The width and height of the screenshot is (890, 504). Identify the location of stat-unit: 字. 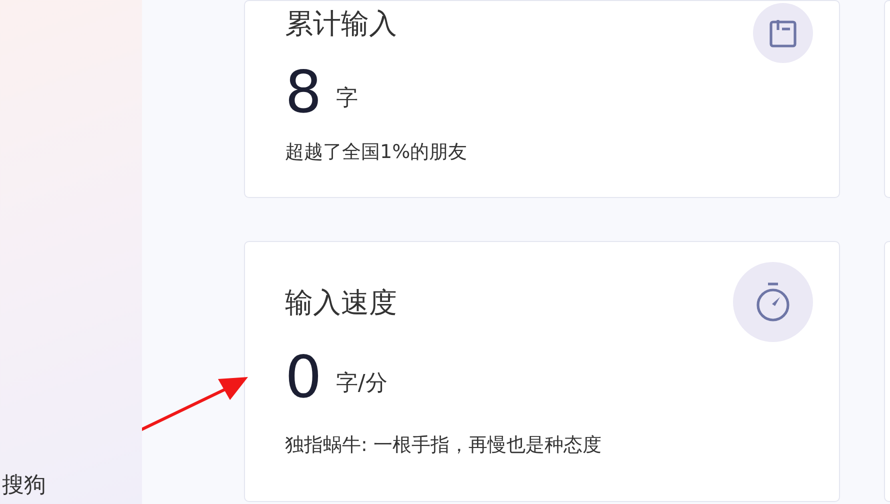
(347, 99).